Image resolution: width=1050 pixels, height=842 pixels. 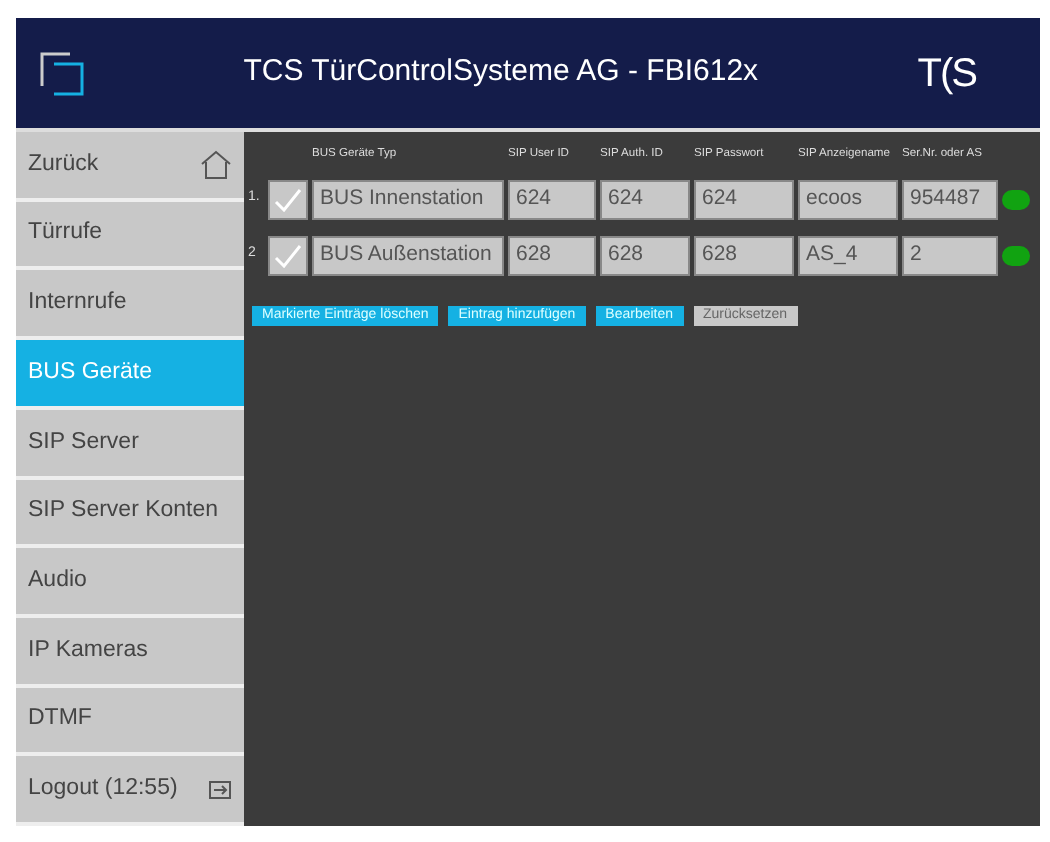 What do you see at coordinates (946, 74) in the screenshot?
I see `logo: T(S` at bounding box center [946, 74].